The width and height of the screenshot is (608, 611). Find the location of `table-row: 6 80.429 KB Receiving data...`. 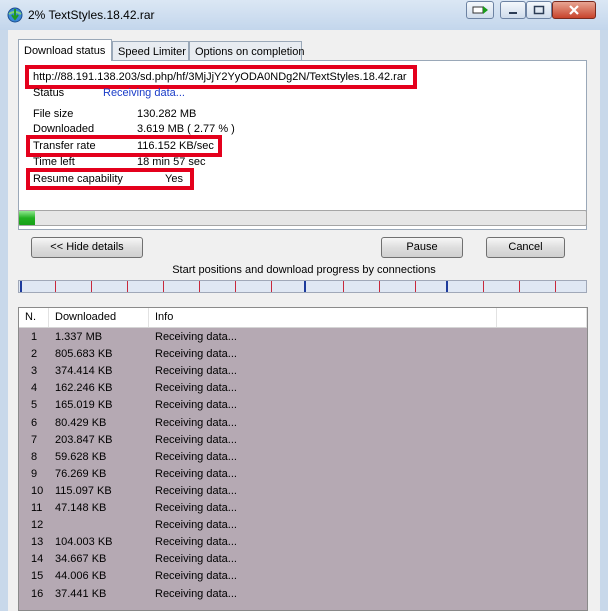

table-row: 6 80.429 KB Receiving data... is located at coordinates (303, 423).